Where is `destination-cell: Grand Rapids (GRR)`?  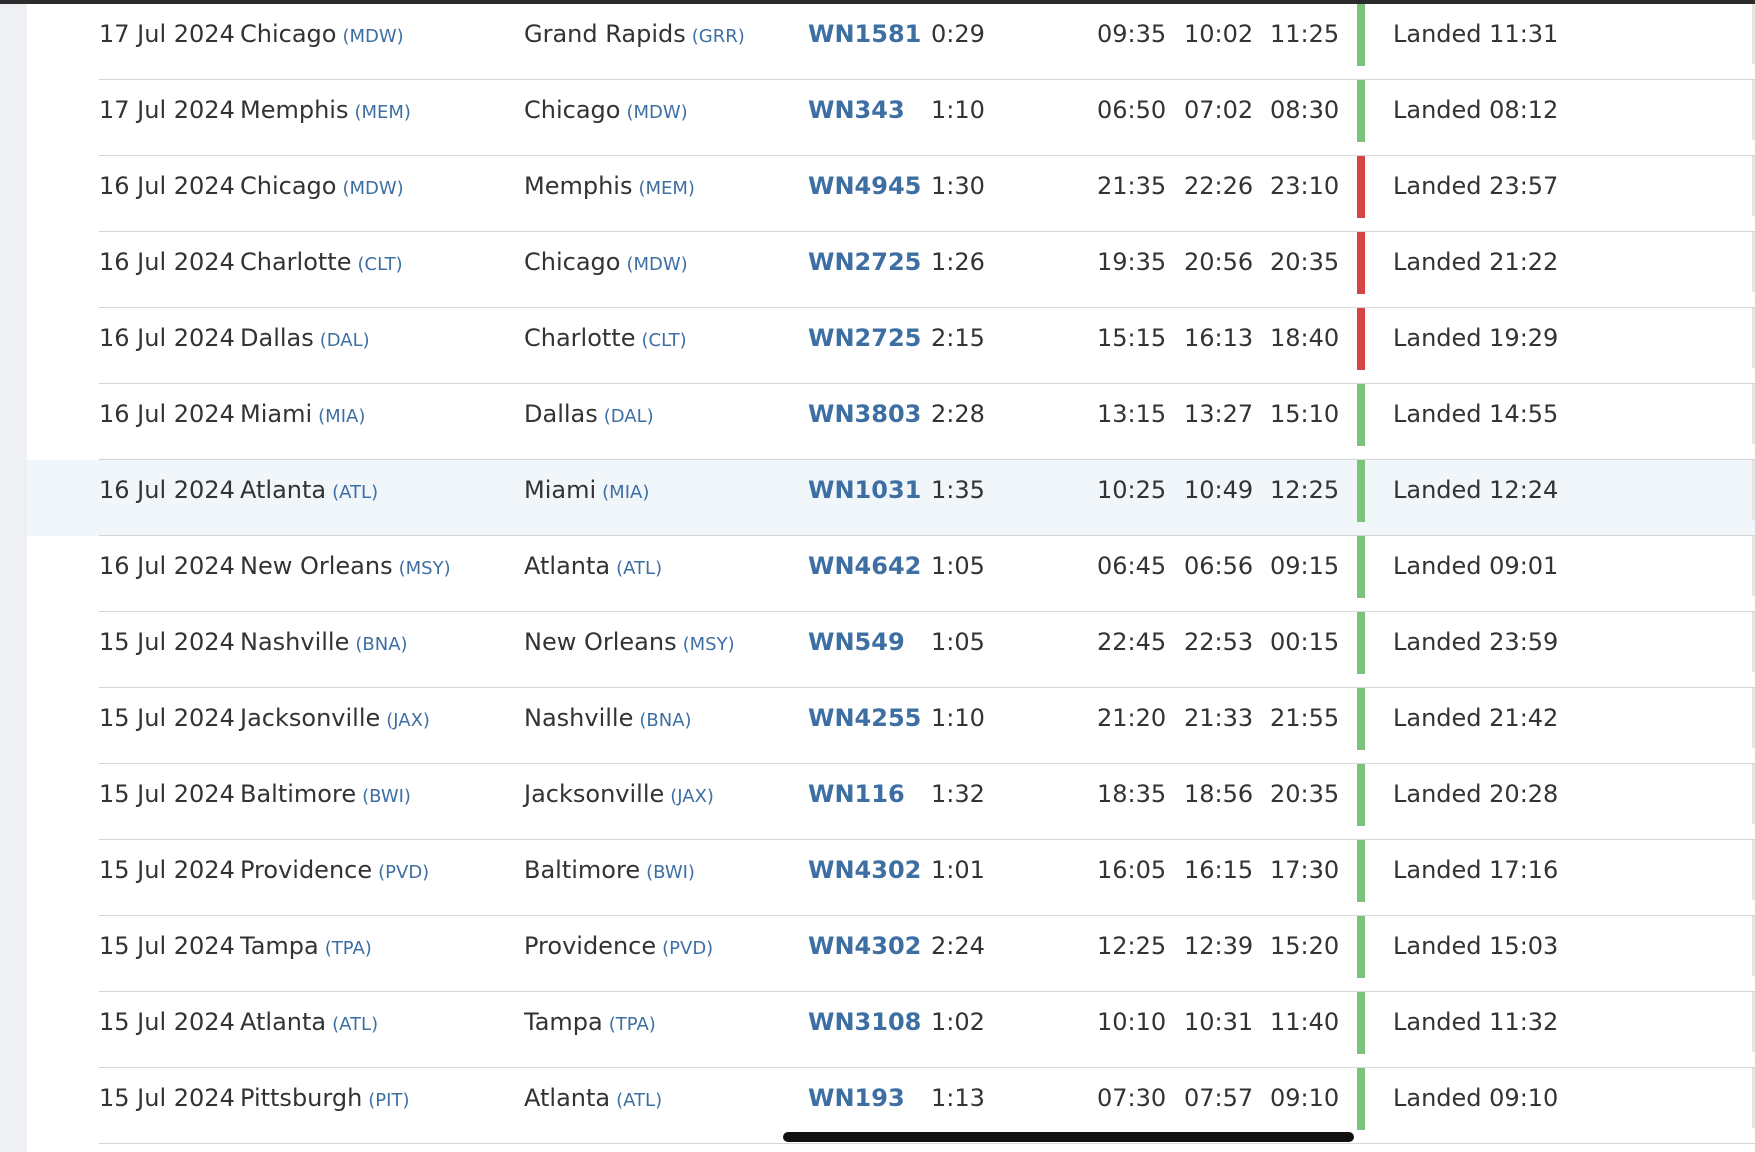
destination-cell: Grand Rapids (GRR) is located at coordinates (634, 42).